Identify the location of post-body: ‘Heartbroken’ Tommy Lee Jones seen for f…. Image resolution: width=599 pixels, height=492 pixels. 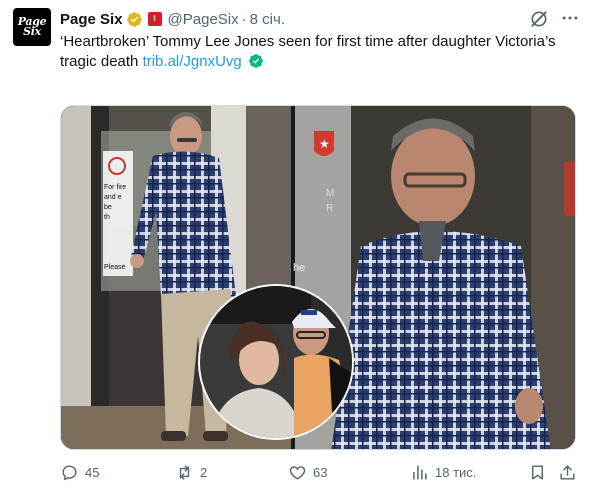
(308, 51).